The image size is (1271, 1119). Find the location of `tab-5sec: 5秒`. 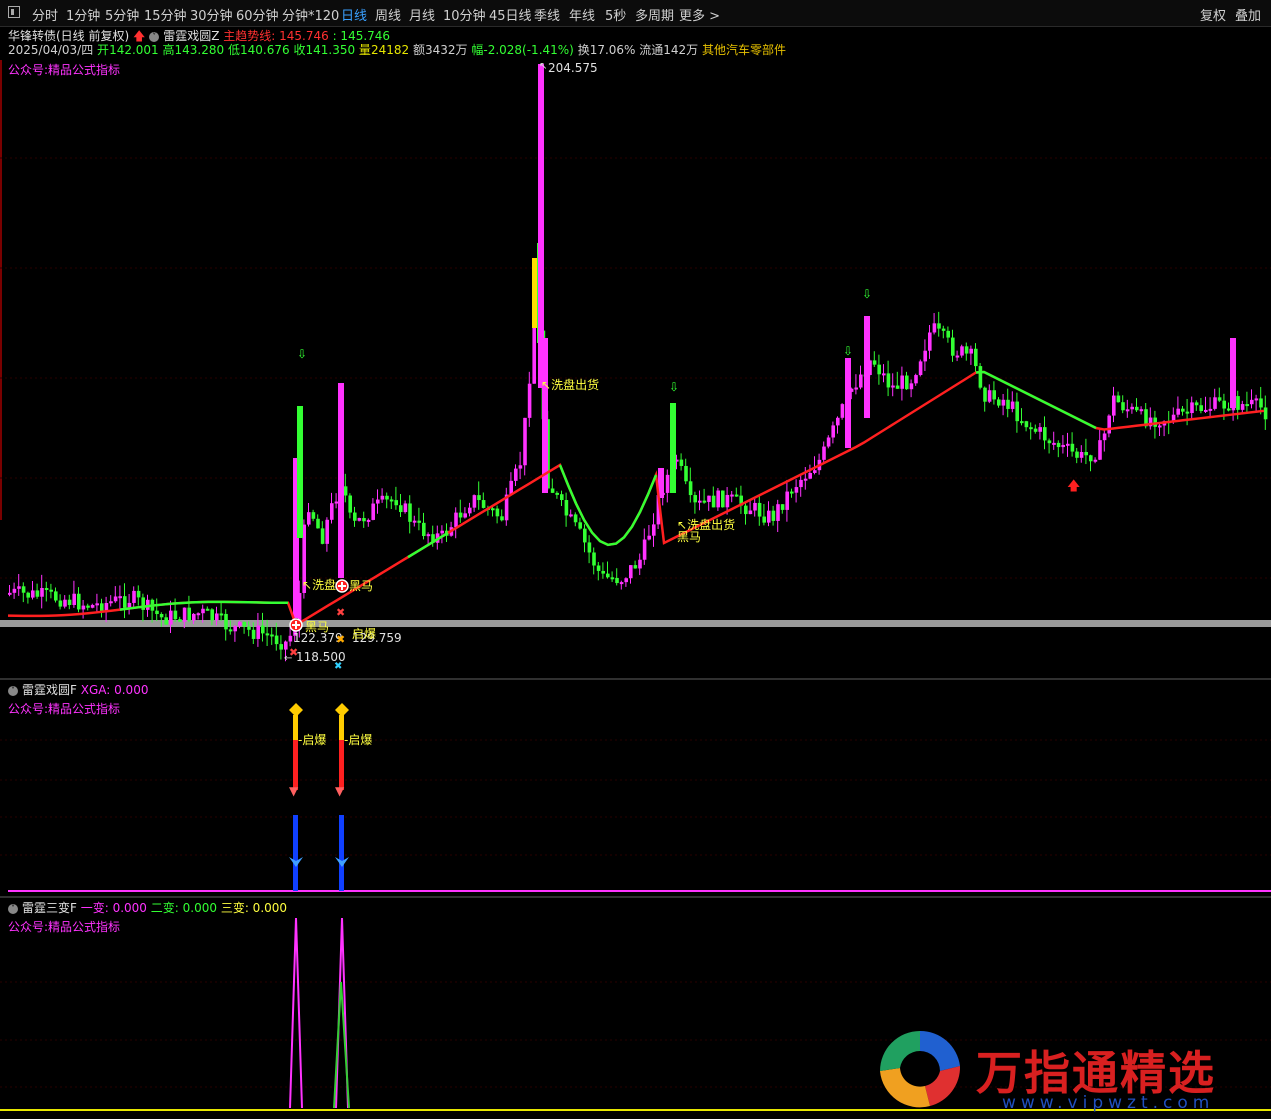

tab-5sec: 5秒 is located at coordinates (615, 14).